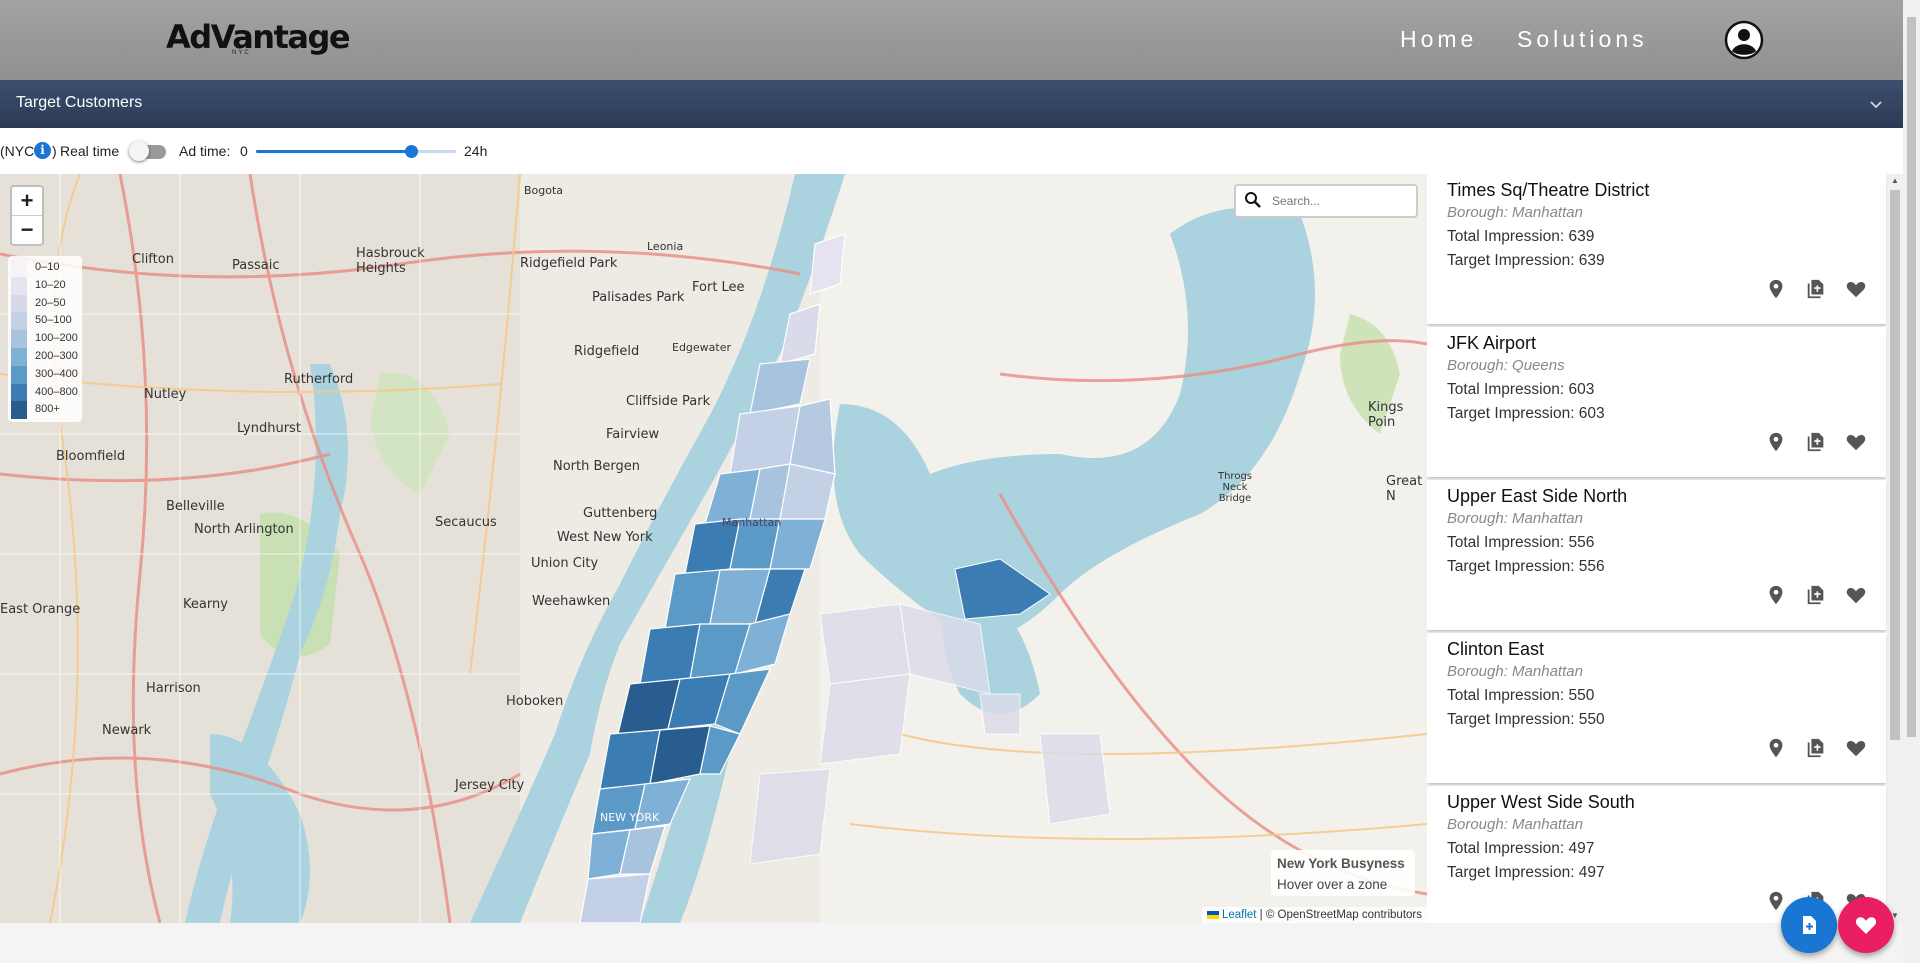 This screenshot has height=963, width=1920. I want to click on label-hoboken: Hoboken, so click(535, 701).